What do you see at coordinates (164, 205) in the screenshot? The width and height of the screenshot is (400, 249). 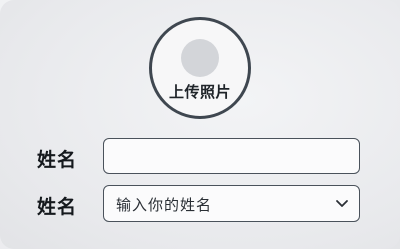 I see `name-select-value: 输入你的姓名` at bounding box center [164, 205].